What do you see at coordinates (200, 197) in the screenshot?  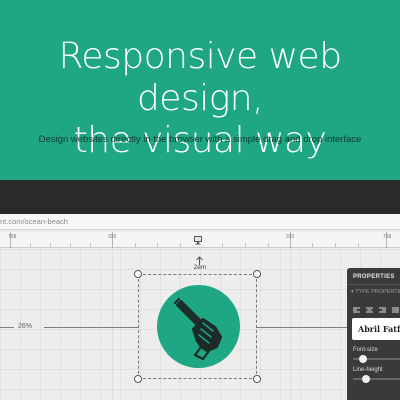 I see `dark-band` at bounding box center [200, 197].